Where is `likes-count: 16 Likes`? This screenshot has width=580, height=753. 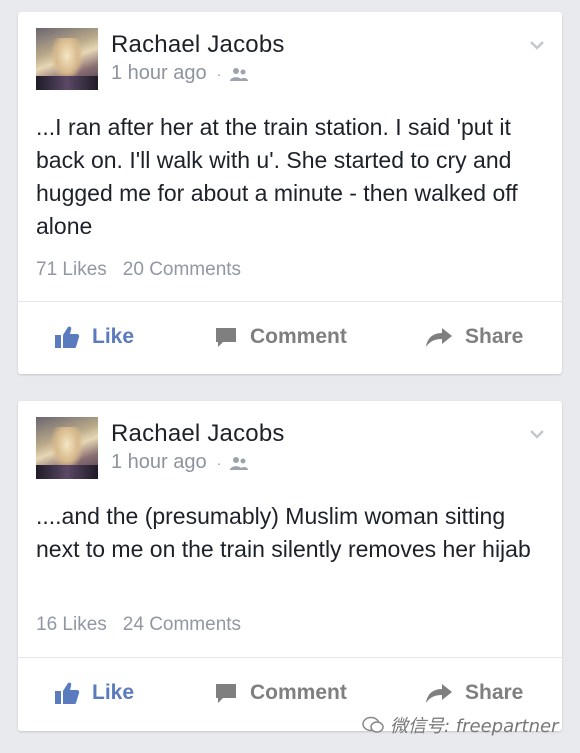 likes-count: 16 Likes is located at coordinates (71, 624).